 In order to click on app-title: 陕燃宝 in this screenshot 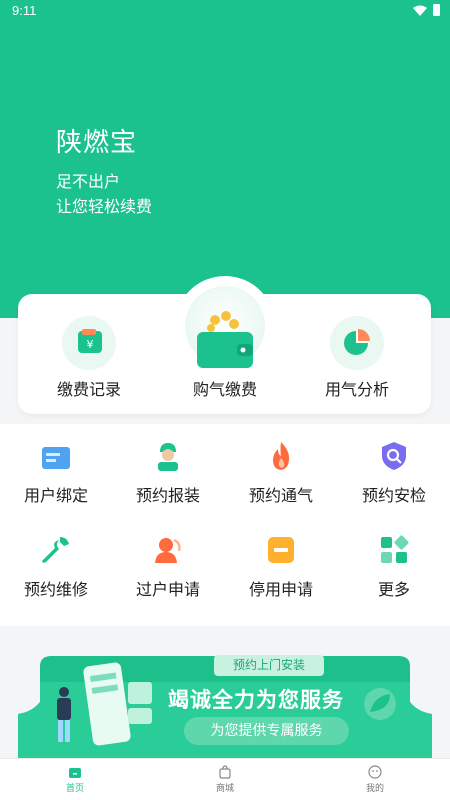, I will do `click(97, 143)`.